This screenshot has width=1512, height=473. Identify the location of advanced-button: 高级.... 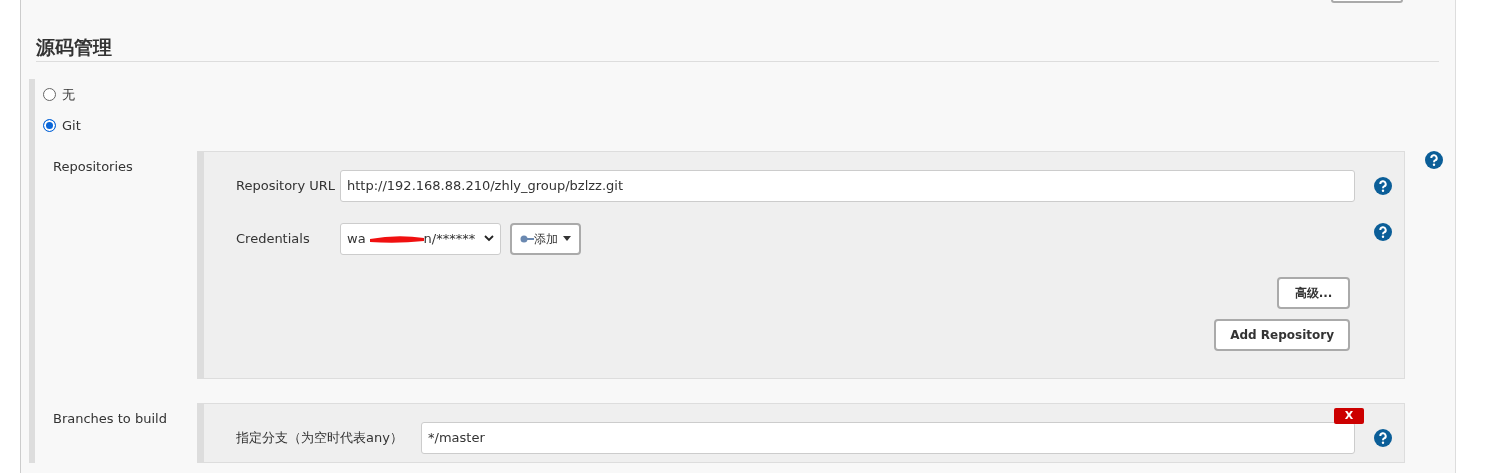
(1313, 292).